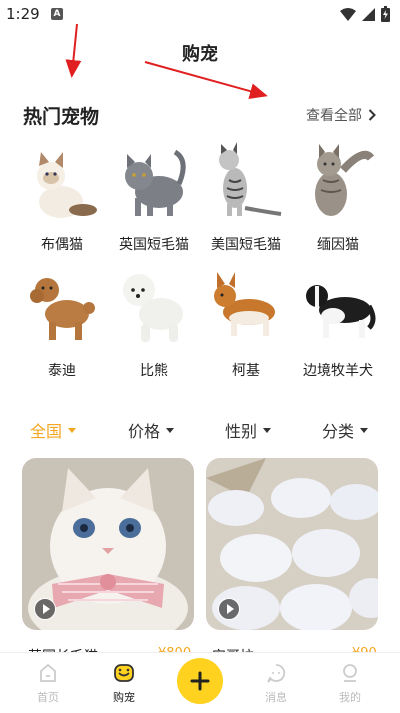 Image resolution: width=400 pixels, height=713 pixels. Describe the element at coordinates (144, 431) in the screenshot. I see `filter-label: 价格` at that location.